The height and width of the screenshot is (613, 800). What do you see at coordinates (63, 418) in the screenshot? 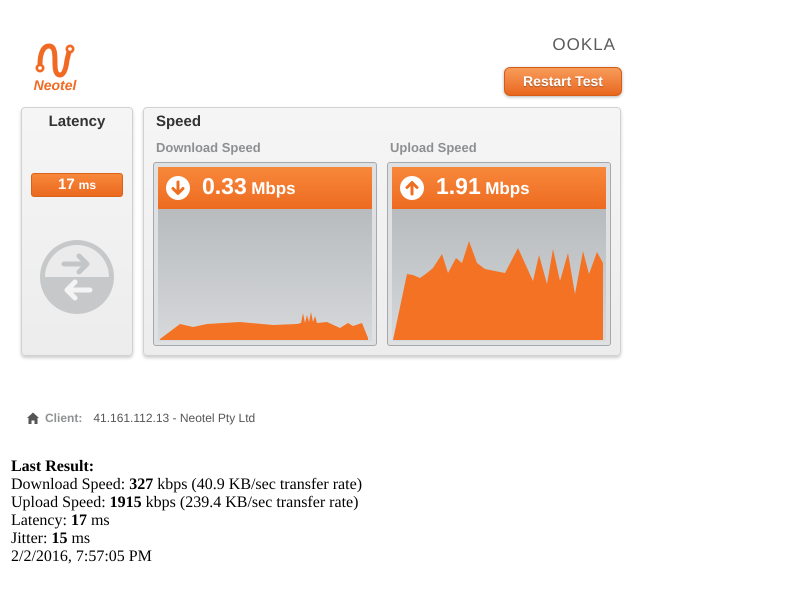
I see `client-label: Client:` at bounding box center [63, 418].